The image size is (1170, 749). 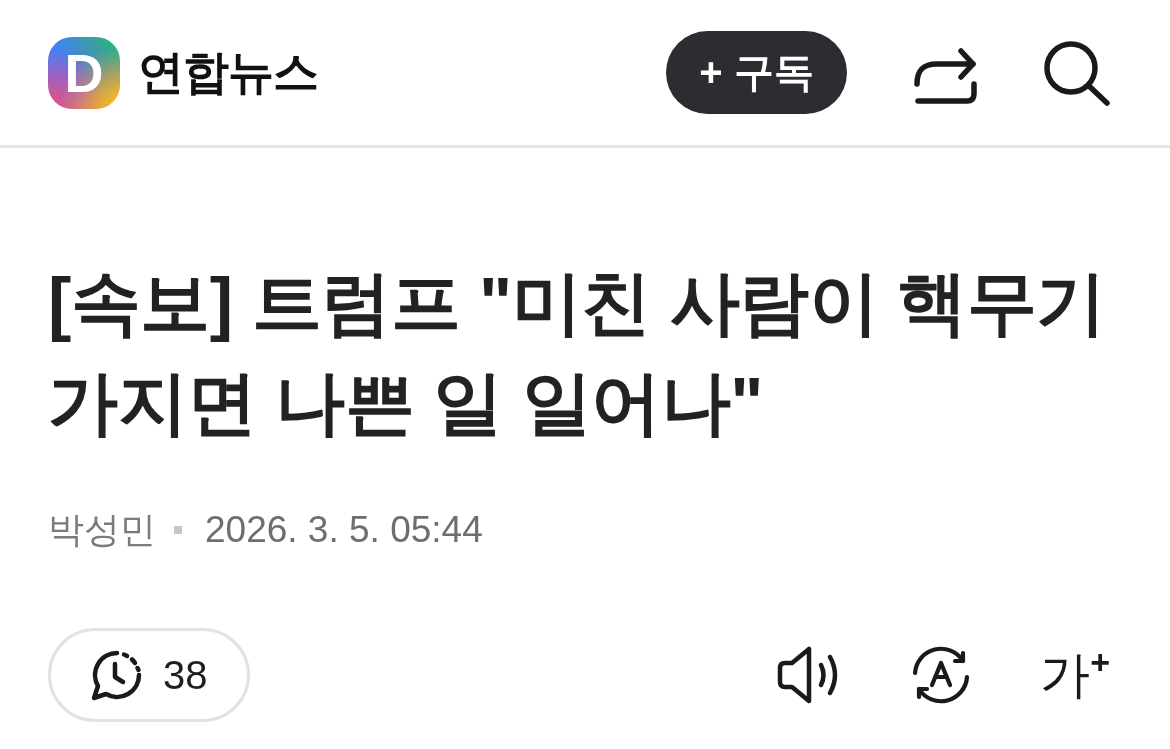 What do you see at coordinates (149, 675) in the screenshot?
I see `comment-button: 38` at bounding box center [149, 675].